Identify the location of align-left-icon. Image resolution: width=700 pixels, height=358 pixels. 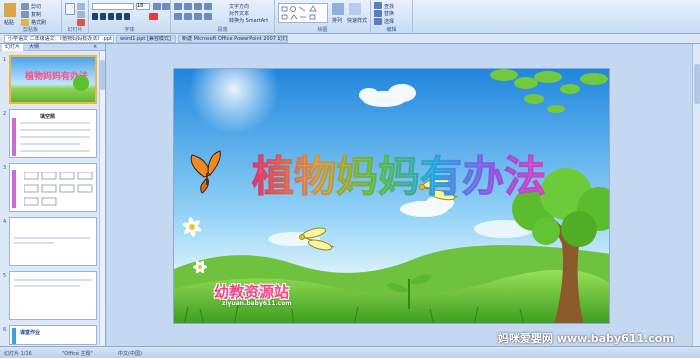
(178, 16).